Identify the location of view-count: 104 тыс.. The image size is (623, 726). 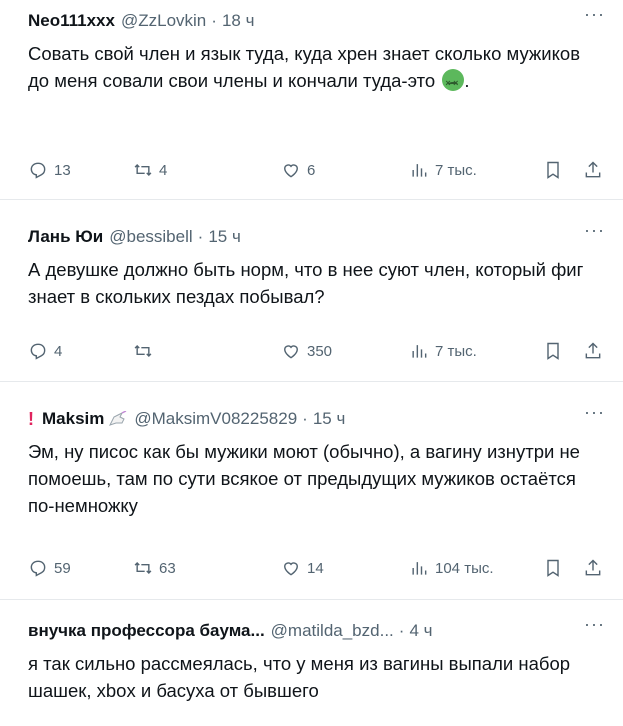
(464, 568).